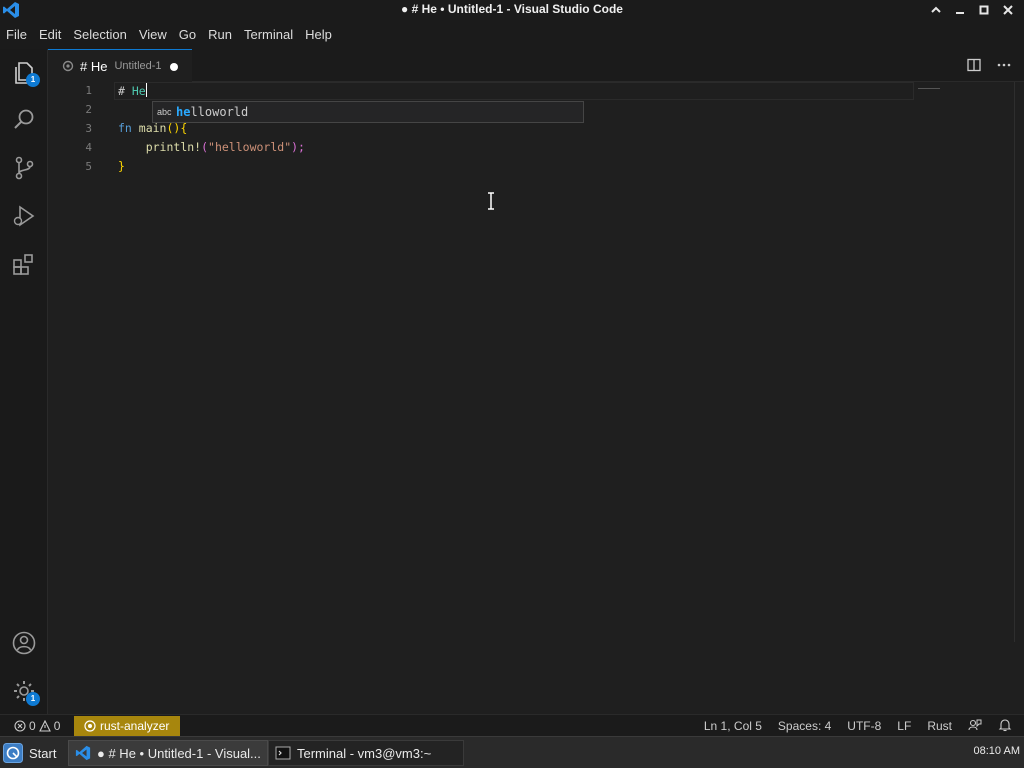 The width and height of the screenshot is (1024, 768). What do you see at coordinates (24, 381) in the screenshot?
I see `activity-bar: 1 1` at bounding box center [24, 381].